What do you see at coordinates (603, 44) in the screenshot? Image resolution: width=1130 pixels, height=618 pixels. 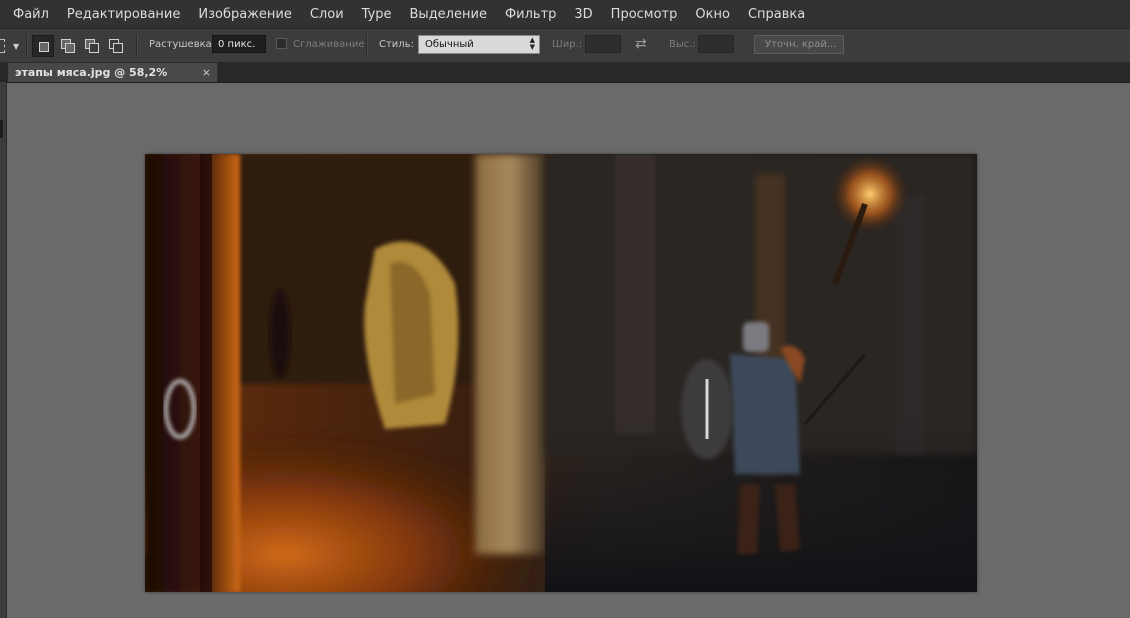 I see `width-input` at bounding box center [603, 44].